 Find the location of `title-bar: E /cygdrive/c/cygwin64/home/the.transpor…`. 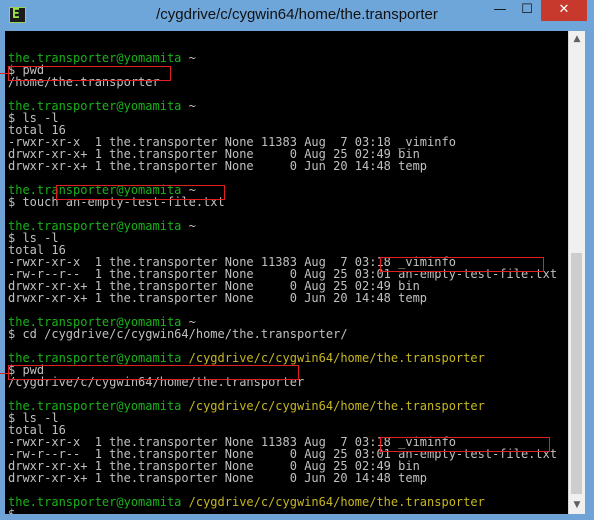

title-bar: E /cygdrive/c/cygwin64/home/the.transpor… is located at coordinates (297, 15).